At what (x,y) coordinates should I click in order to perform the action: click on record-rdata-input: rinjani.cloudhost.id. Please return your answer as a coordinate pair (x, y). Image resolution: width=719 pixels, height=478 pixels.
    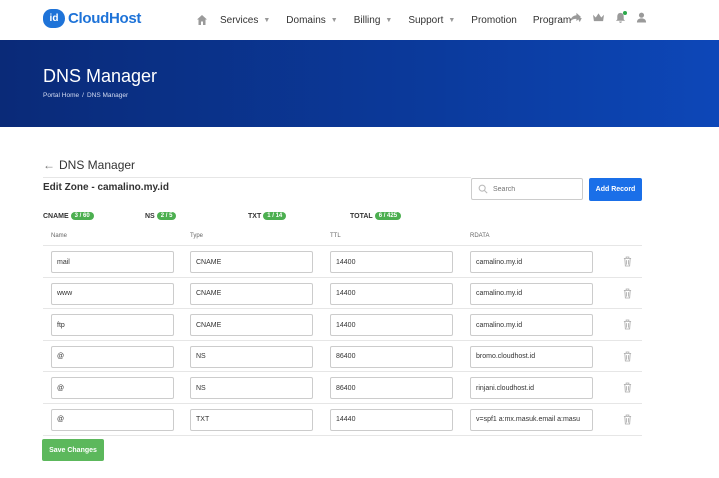
    Looking at the image, I should click on (531, 388).